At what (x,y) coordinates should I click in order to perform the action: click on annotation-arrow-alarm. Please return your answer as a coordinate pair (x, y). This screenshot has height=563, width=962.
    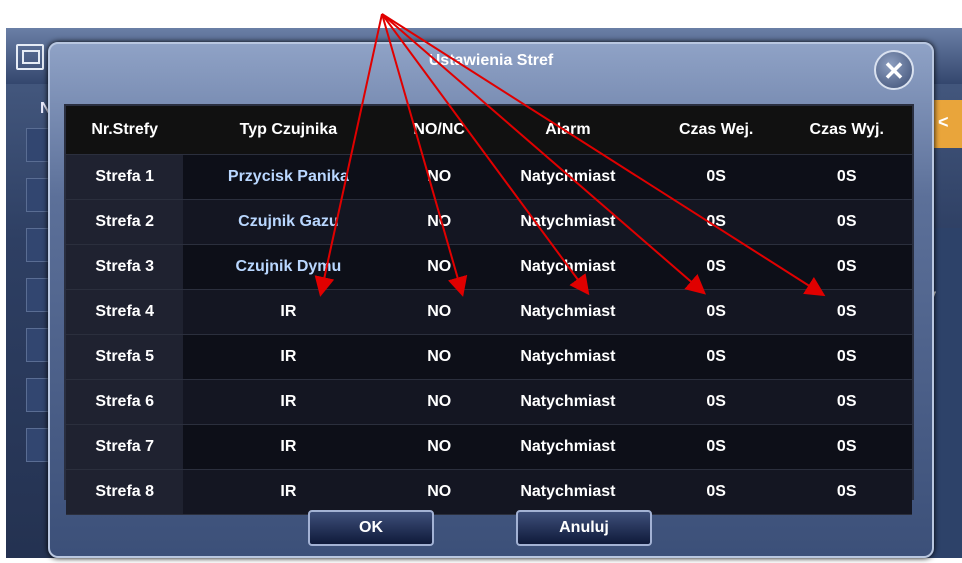
    Looking at the image, I should click on (485, 154).